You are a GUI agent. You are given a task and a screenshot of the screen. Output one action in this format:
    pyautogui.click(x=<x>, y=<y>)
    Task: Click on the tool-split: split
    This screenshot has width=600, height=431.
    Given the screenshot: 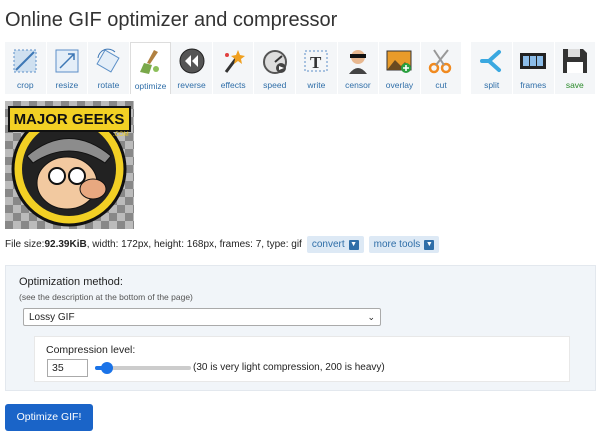 What is the action you would take?
    pyautogui.click(x=492, y=68)
    